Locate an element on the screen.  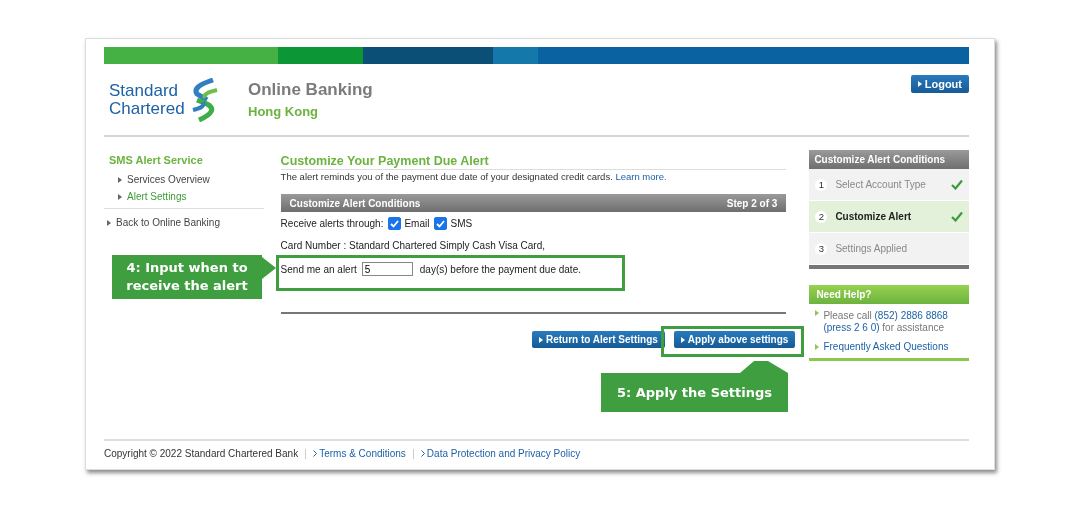
help-text: Please call (852) 2886 8868 (press 2 6 0) for assistance is located at coordinates (885, 322).